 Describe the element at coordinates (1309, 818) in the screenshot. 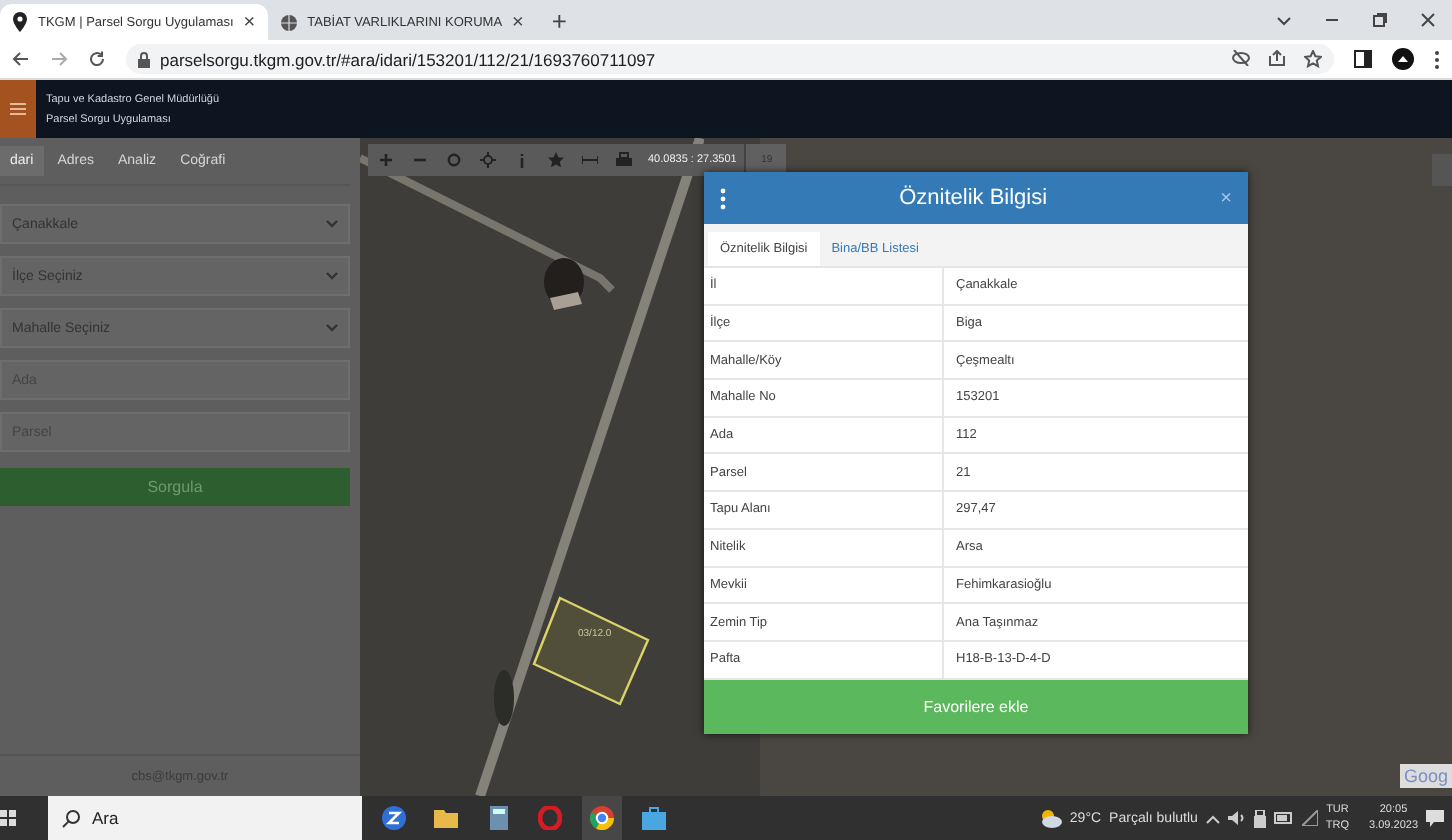

I see `signal-icon` at that location.